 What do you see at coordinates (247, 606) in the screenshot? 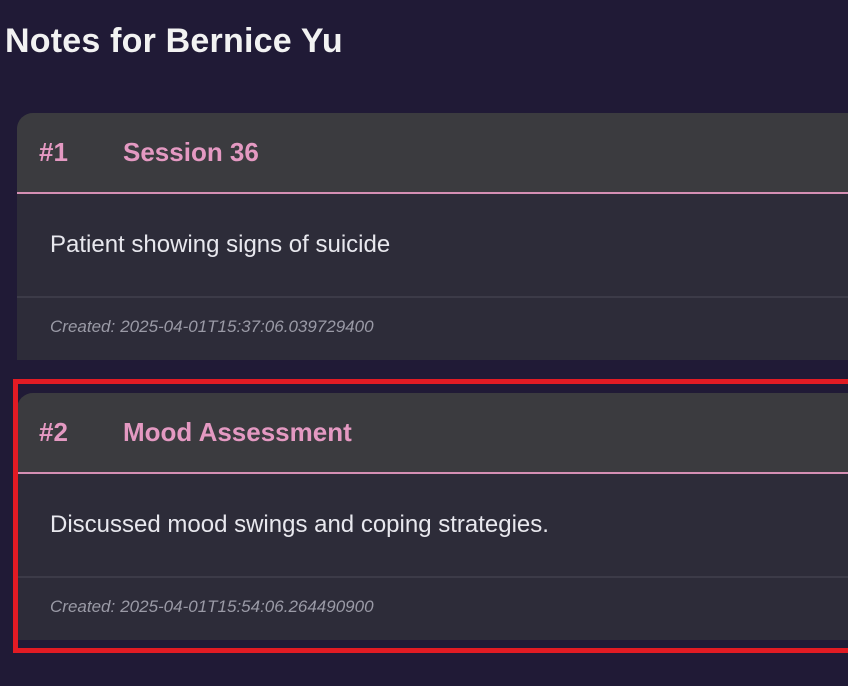
I see `created-timestamp: 2025-04-01T15:54:06.264490900` at bounding box center [247, 606].